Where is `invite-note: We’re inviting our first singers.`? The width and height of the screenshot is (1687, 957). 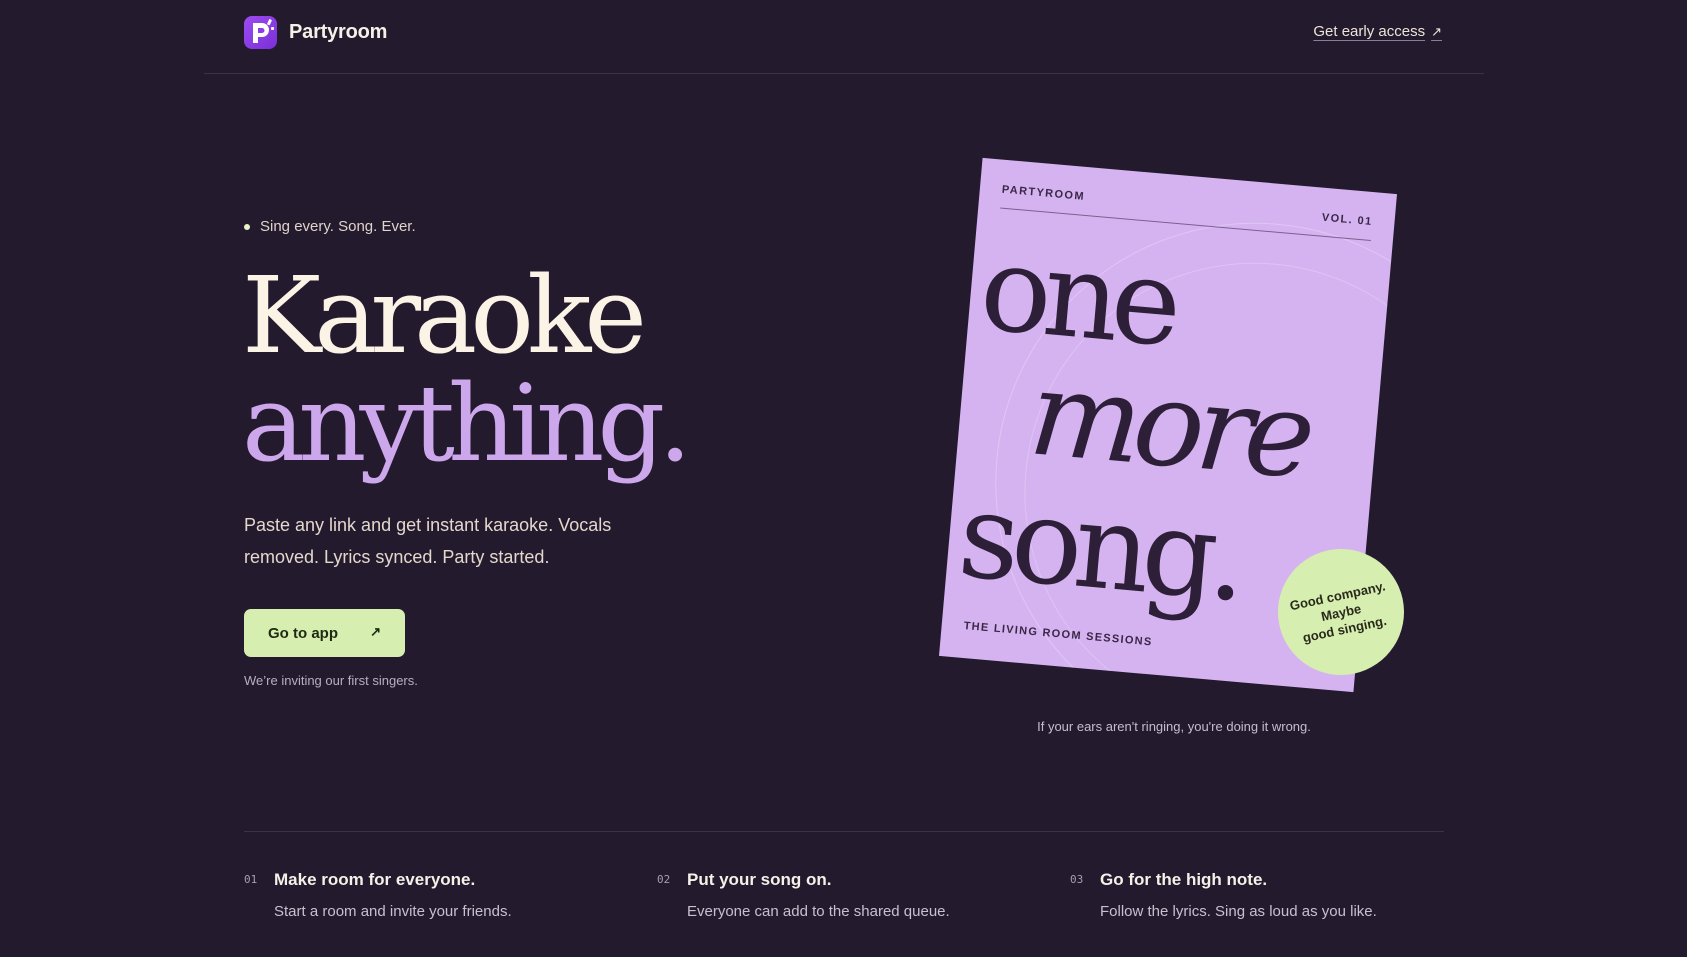 invite-note: We’re inviting our first singers. is located at coordinates (331, 680).